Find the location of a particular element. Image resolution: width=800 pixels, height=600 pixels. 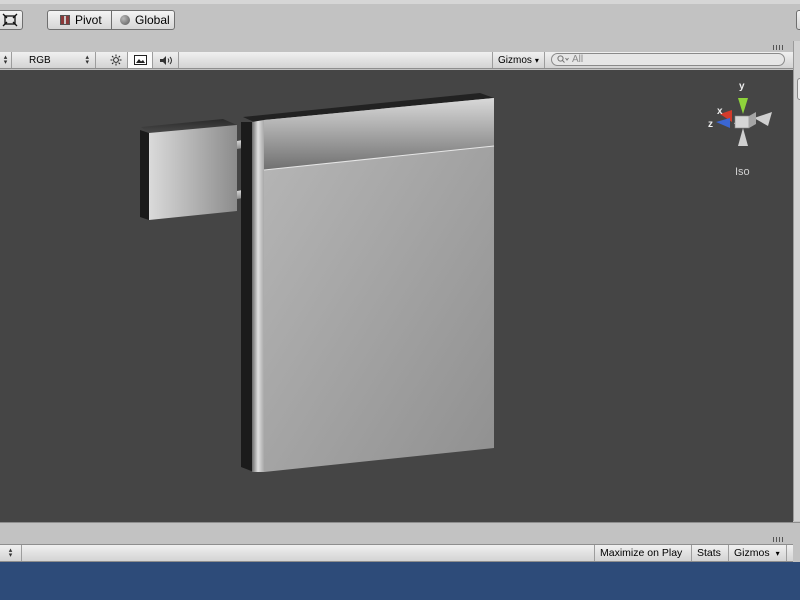

game-view is located at coordinates (400, 581).